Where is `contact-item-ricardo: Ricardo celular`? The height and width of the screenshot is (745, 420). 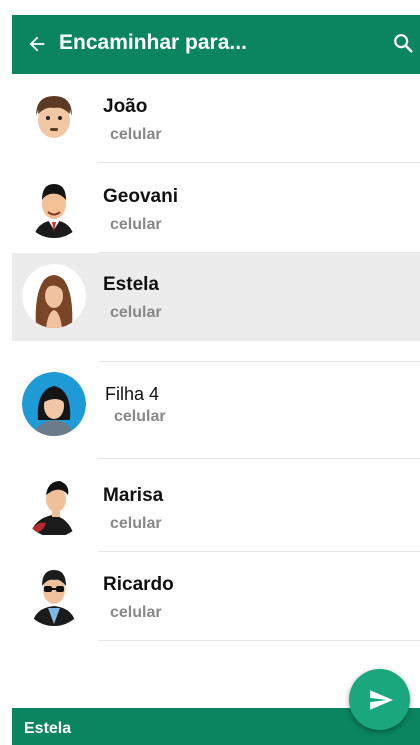 contact-item-ricardo: Ricardo celular is located at coordinates (216, 597).